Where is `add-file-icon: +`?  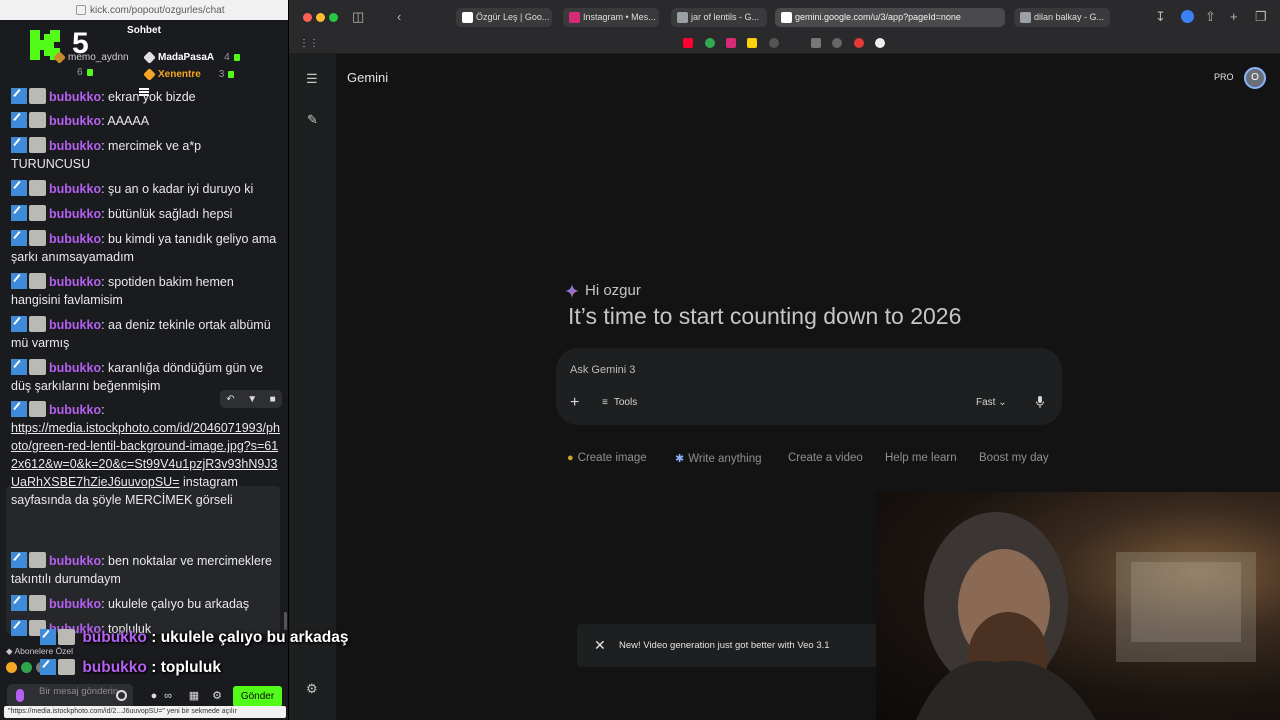 add-file-icon: + is located at coordinates (574, 403).